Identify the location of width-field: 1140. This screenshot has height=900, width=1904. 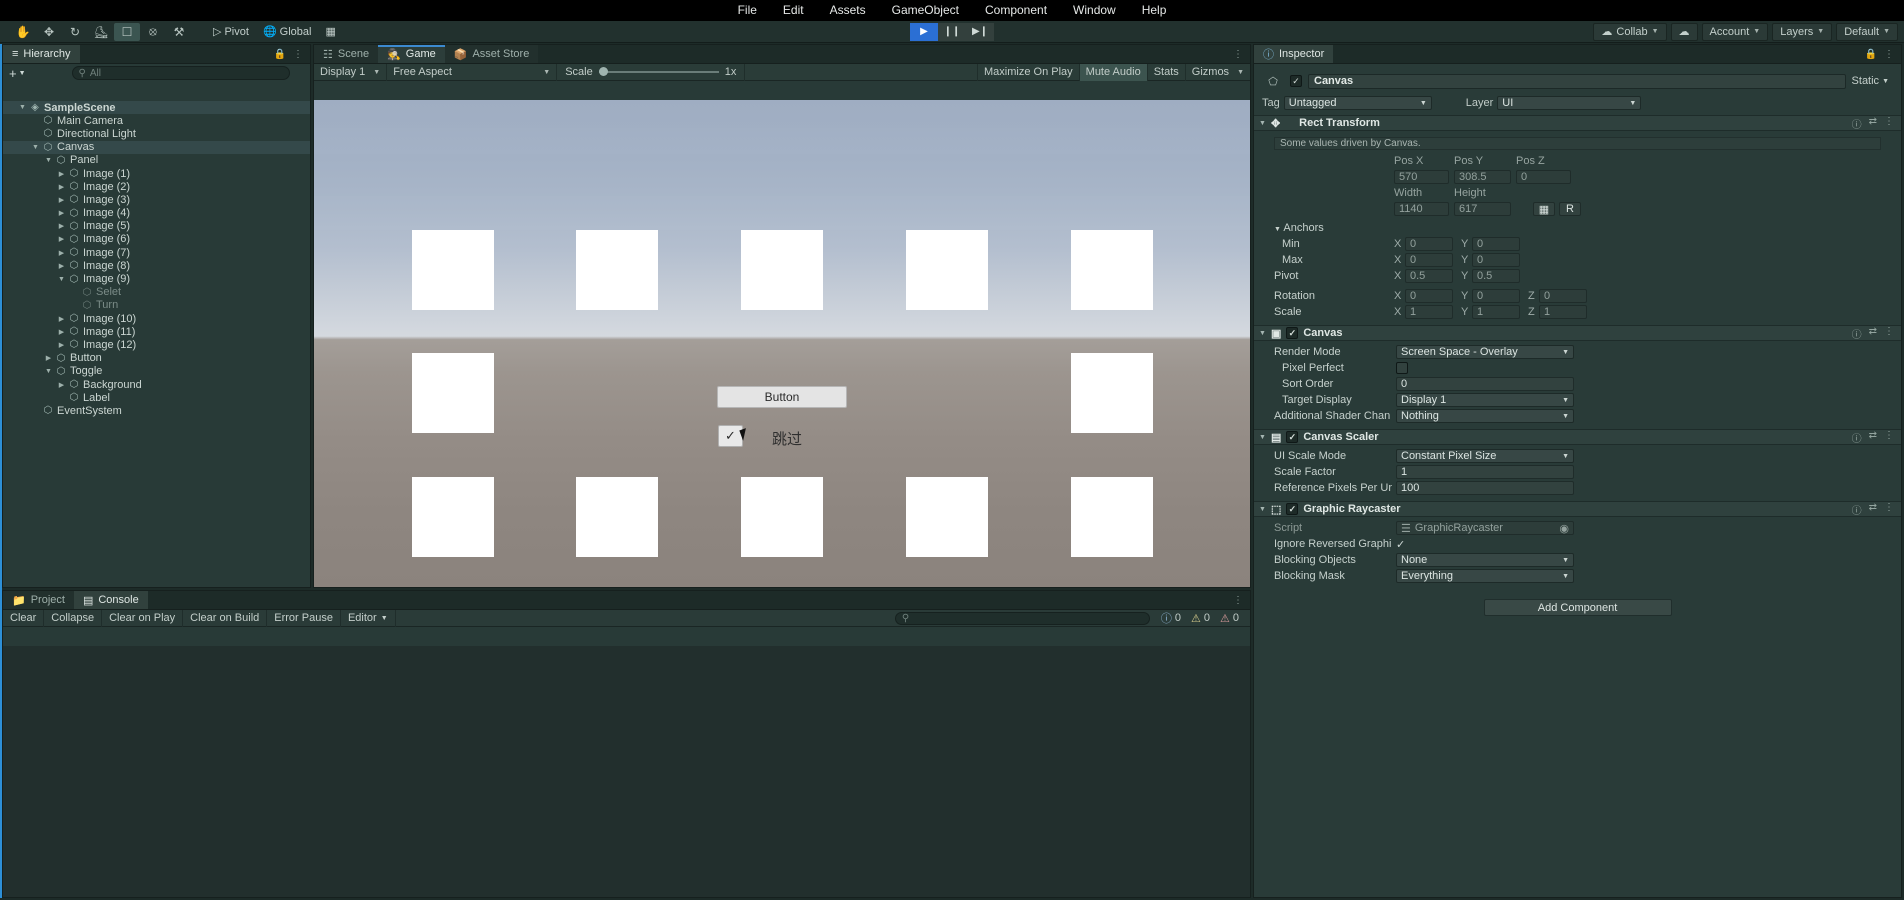
(1421, 209).